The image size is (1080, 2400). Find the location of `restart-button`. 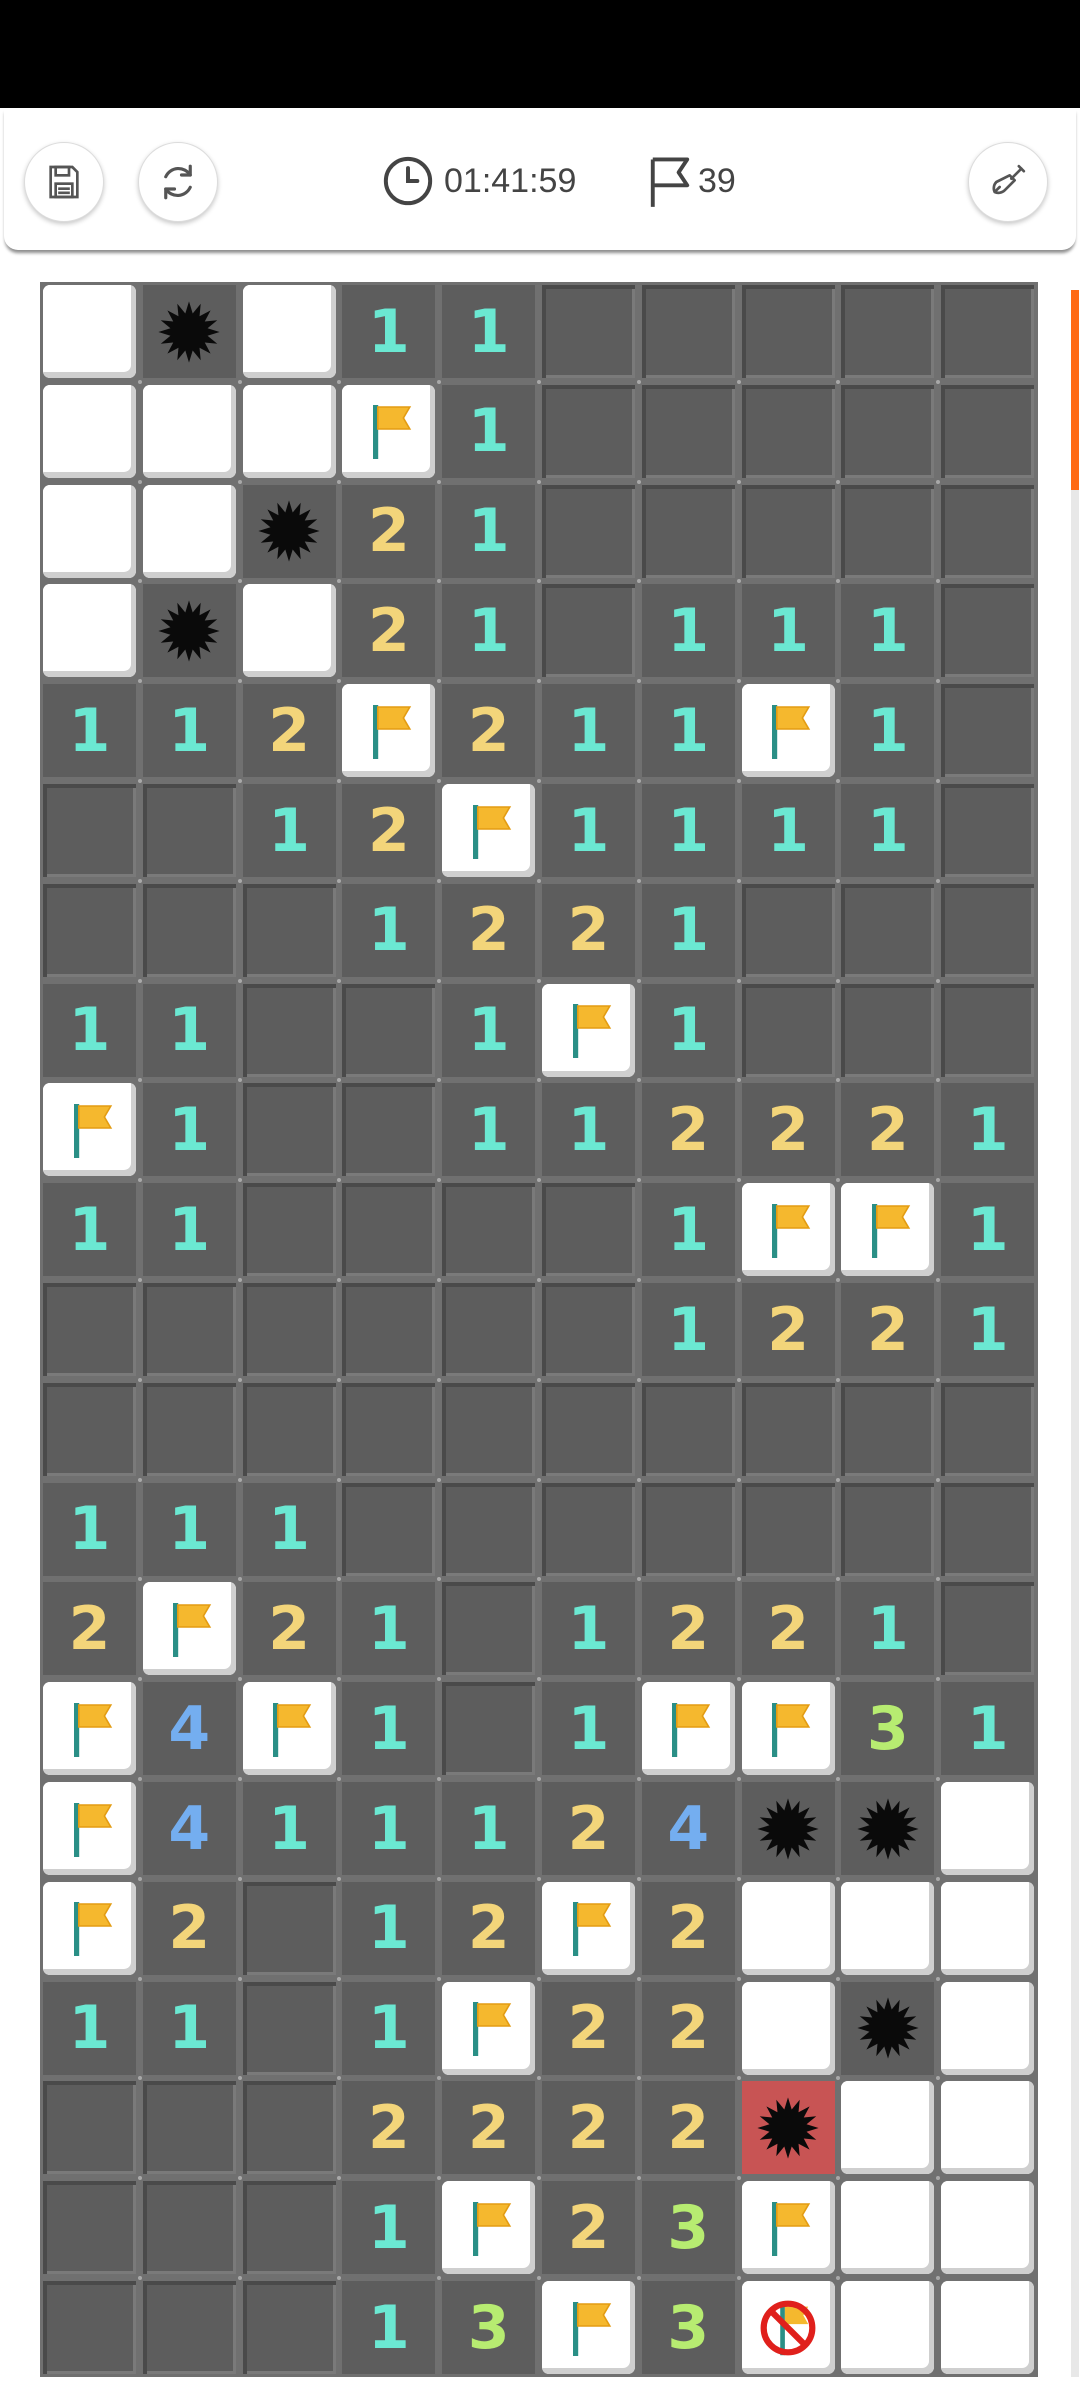

restart-button is located at coordinates (178, 182).